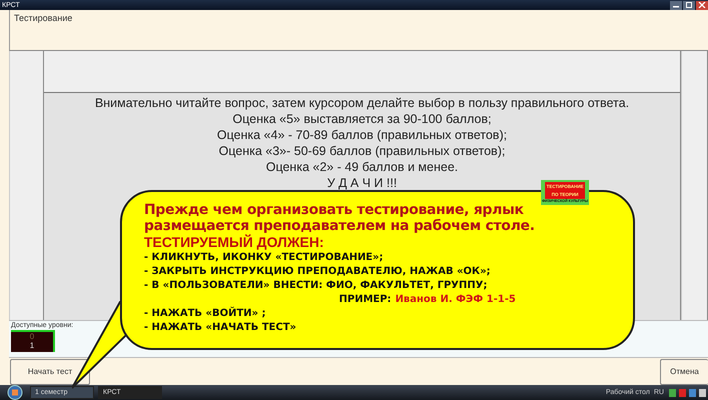 Image resolution: width=708 pixels, height=400 pixels. What do you see at coordinates (676, 5) in the screenshot?
I see `minimize-button` at bounding box center [676, 5].